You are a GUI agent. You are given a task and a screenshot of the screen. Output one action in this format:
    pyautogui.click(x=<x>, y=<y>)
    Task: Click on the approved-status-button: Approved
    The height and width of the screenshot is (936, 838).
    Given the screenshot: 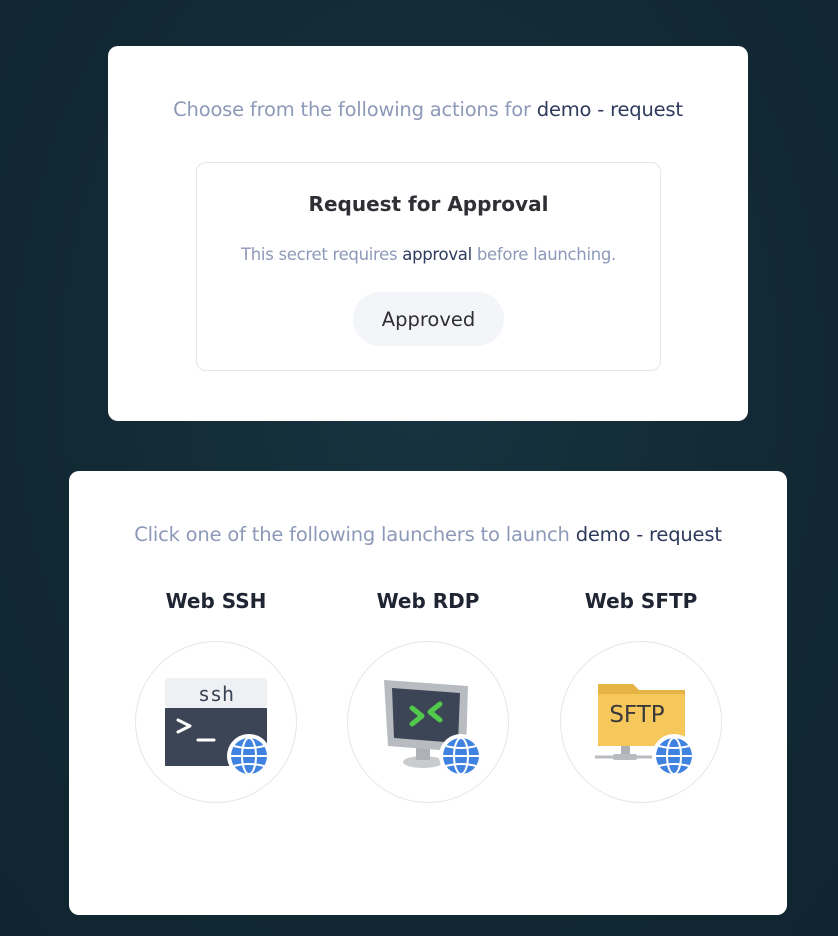 What is the action you would take?
    pyautogui.click(x=428, y=319)
    